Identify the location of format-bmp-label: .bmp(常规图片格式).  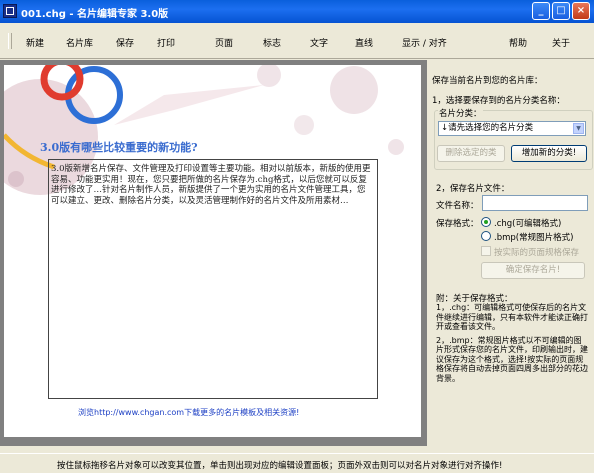
(533, 237).